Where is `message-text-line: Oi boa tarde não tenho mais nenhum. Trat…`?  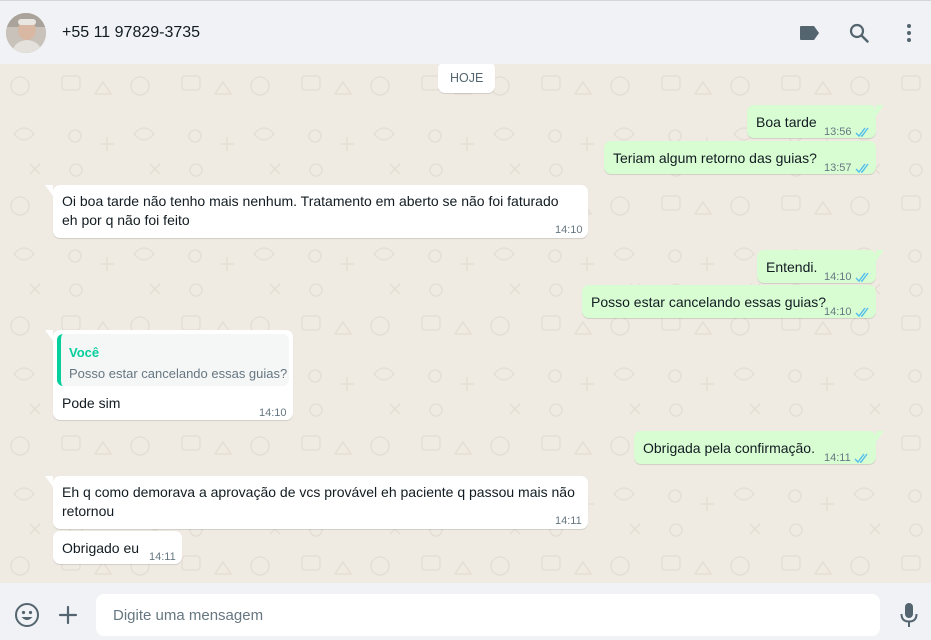 message-text-line: Oi boa tarde não tenho mais nenhum. Trat… is located at coordinates (310, 201).